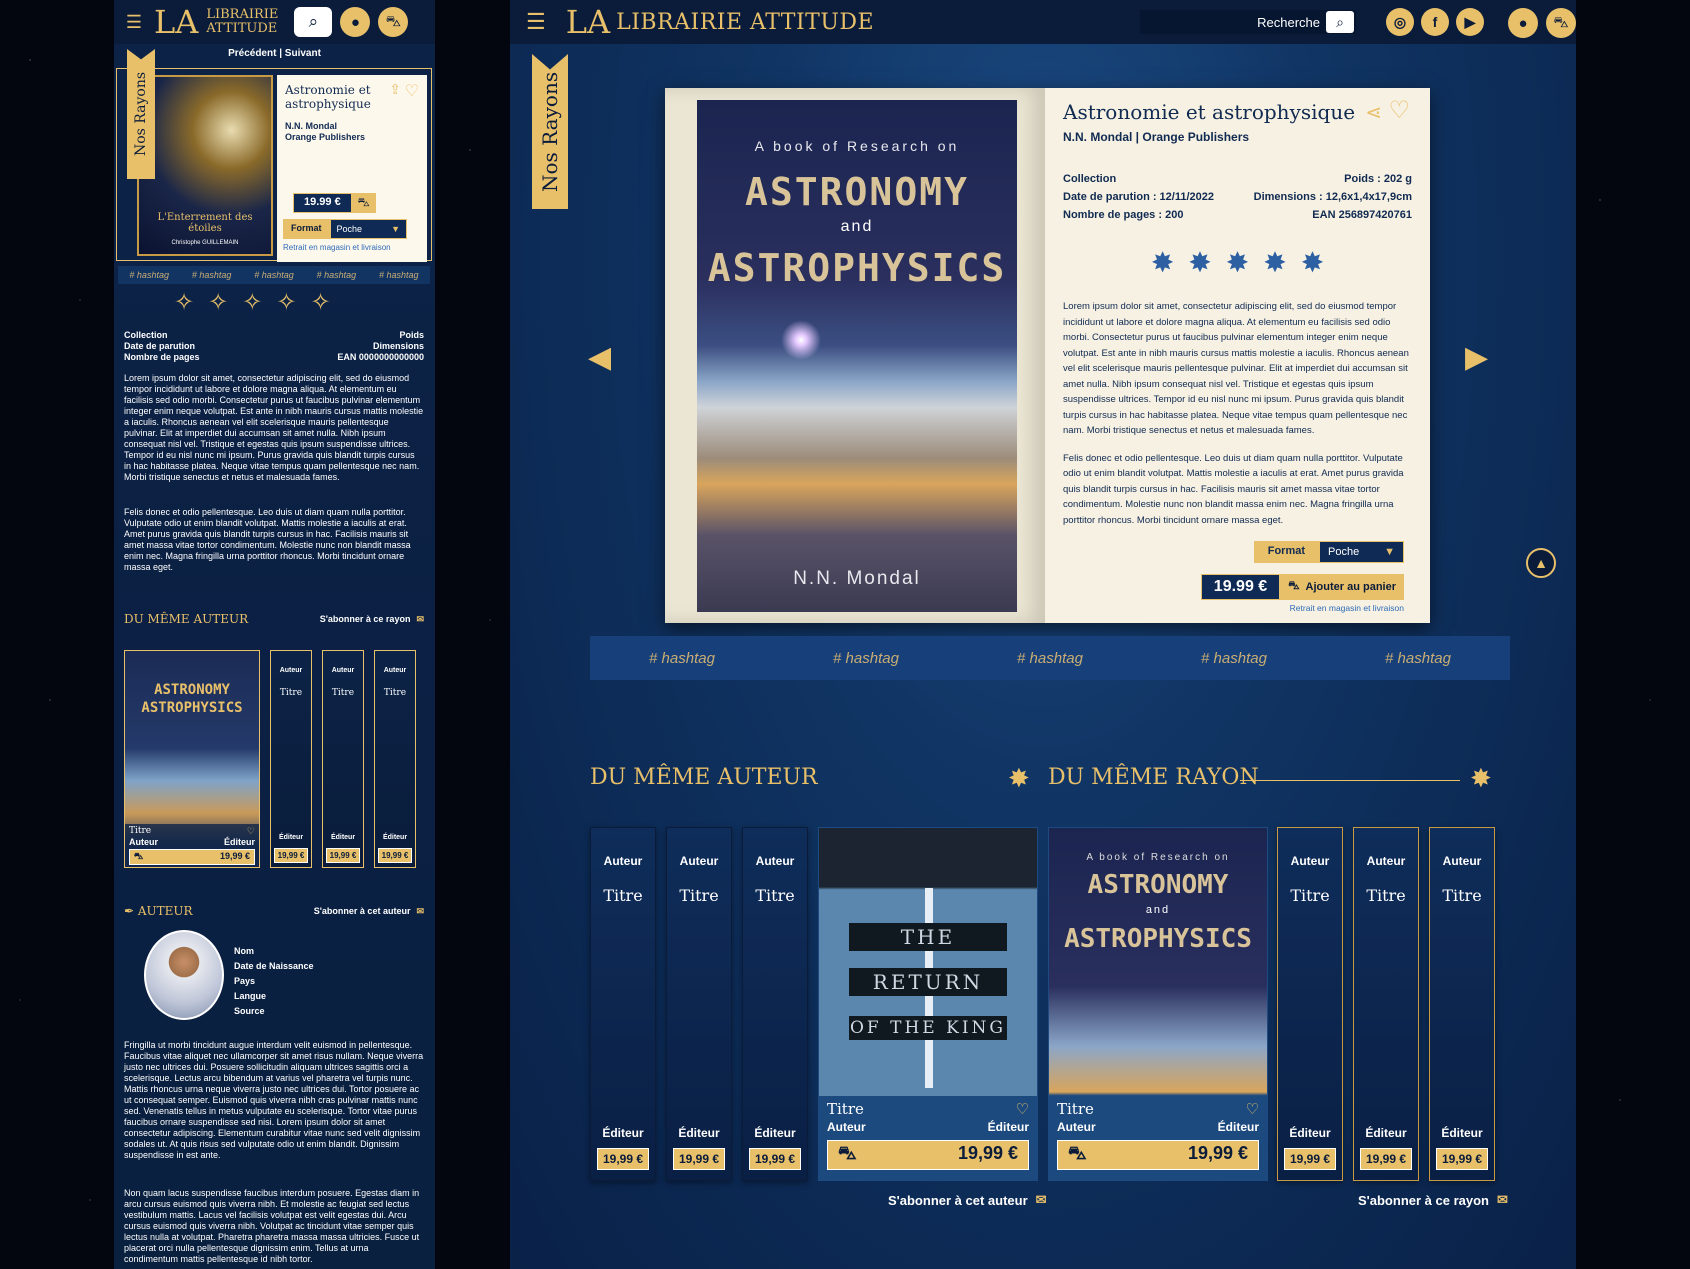 Image resolution: width=1690 pixels, height=1269 pixels. I want to click on facebook-icon: f, so click(1435, 22).